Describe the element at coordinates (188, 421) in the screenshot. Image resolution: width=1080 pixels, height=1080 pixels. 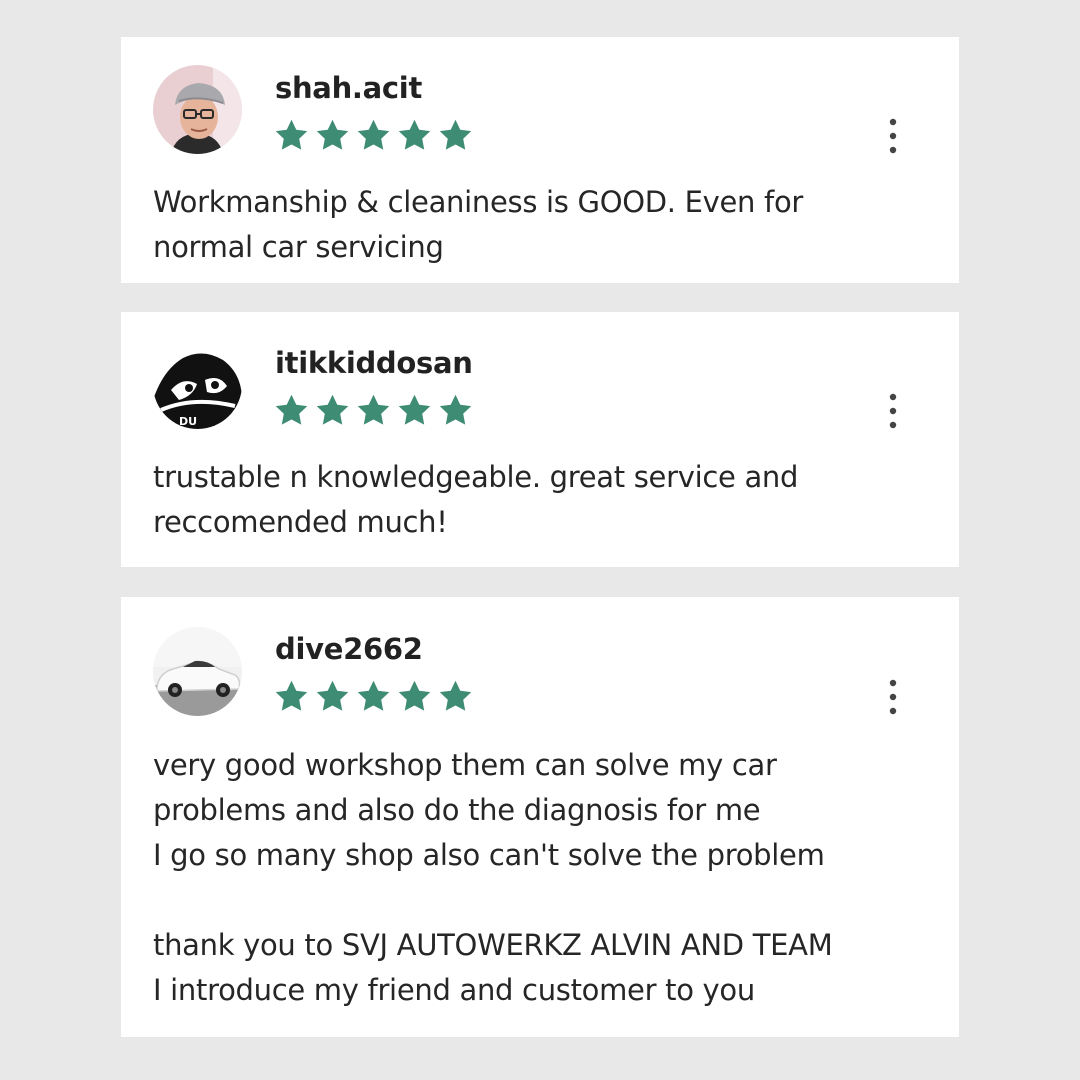
I see `svg-text: DU` at that location.